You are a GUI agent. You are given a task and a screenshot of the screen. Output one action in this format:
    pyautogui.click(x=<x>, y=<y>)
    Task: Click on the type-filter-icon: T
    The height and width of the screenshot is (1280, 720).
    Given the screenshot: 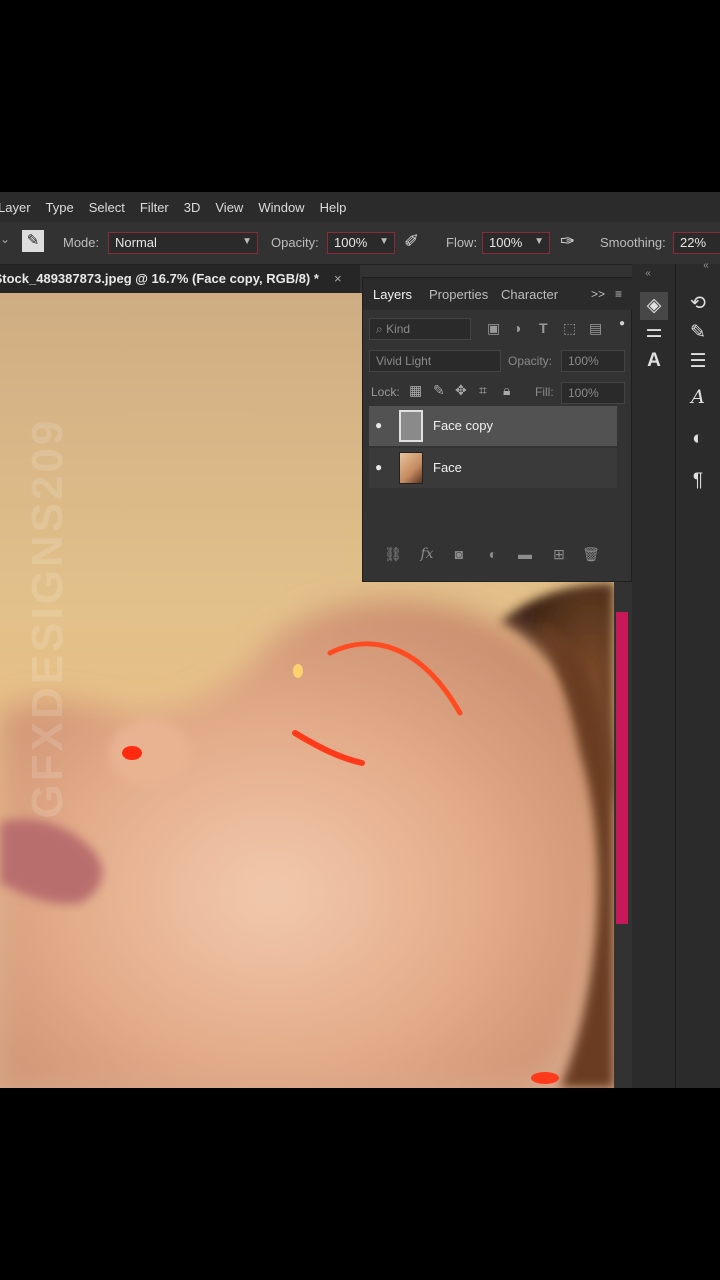 What is the action you would take?
    pyautogui.click(x=543, y=328)
    